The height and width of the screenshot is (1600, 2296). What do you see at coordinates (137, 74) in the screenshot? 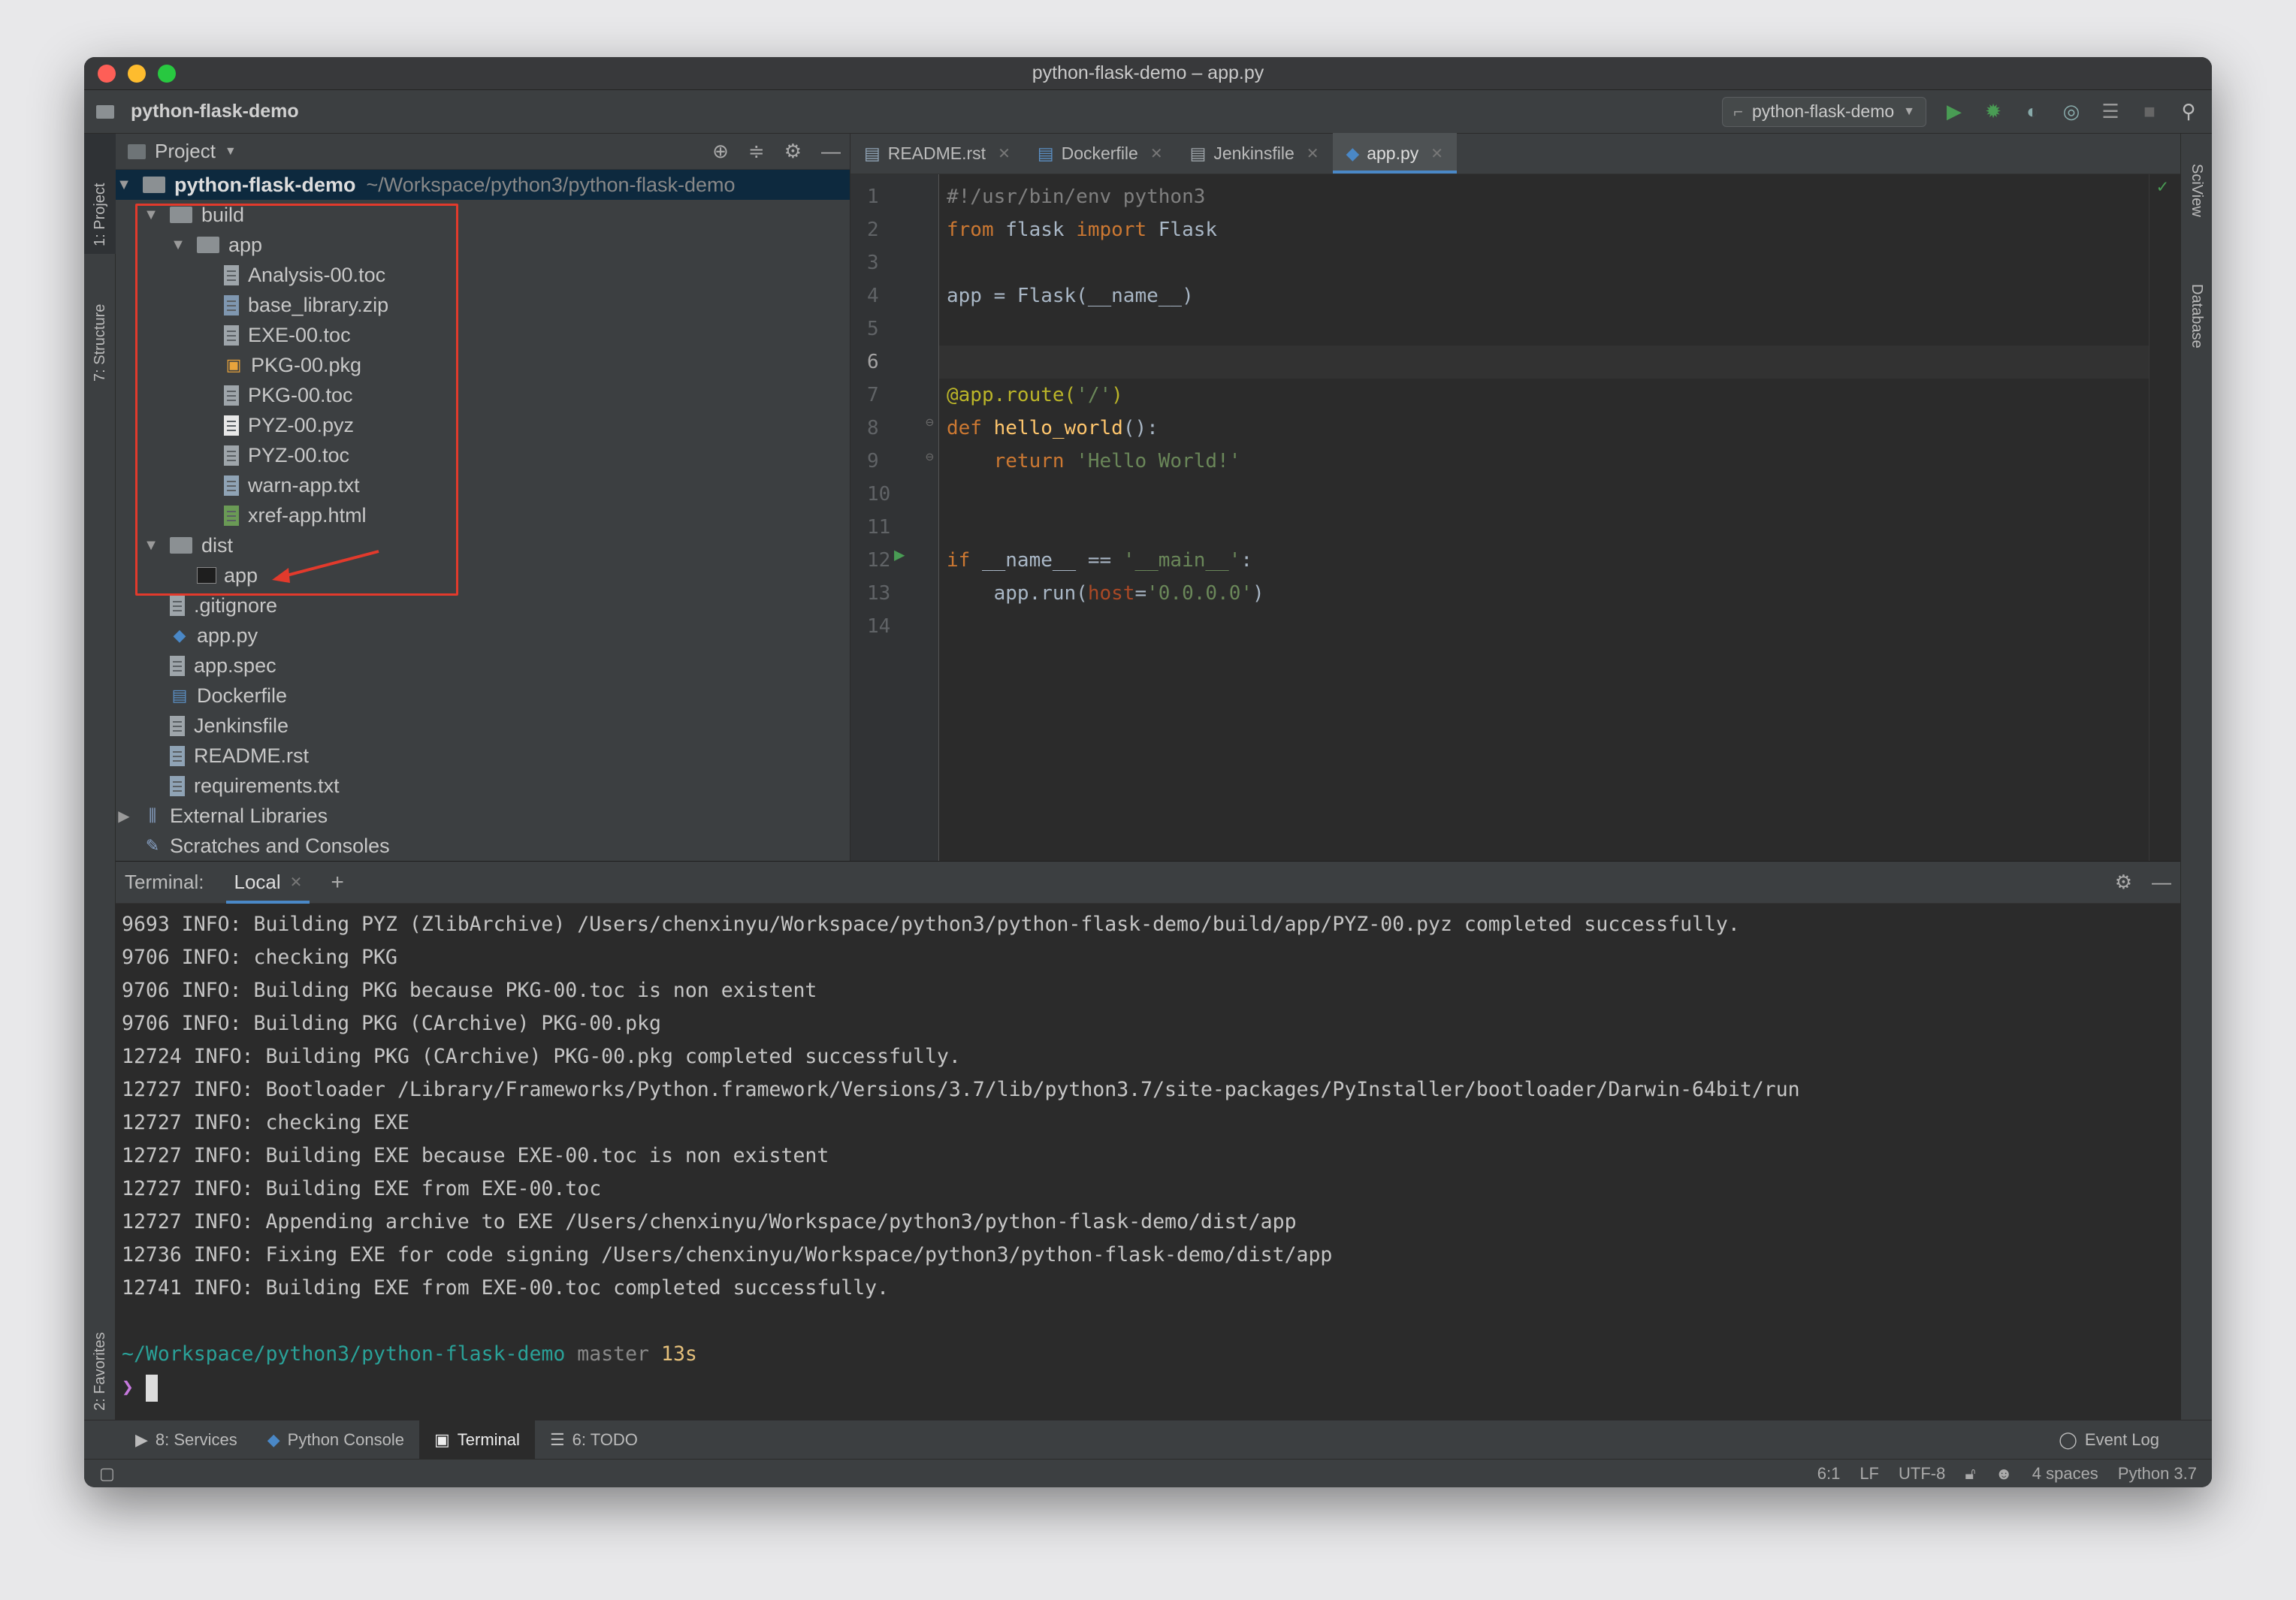
I see `minimize-window-button` at bounding box center [137, 74].